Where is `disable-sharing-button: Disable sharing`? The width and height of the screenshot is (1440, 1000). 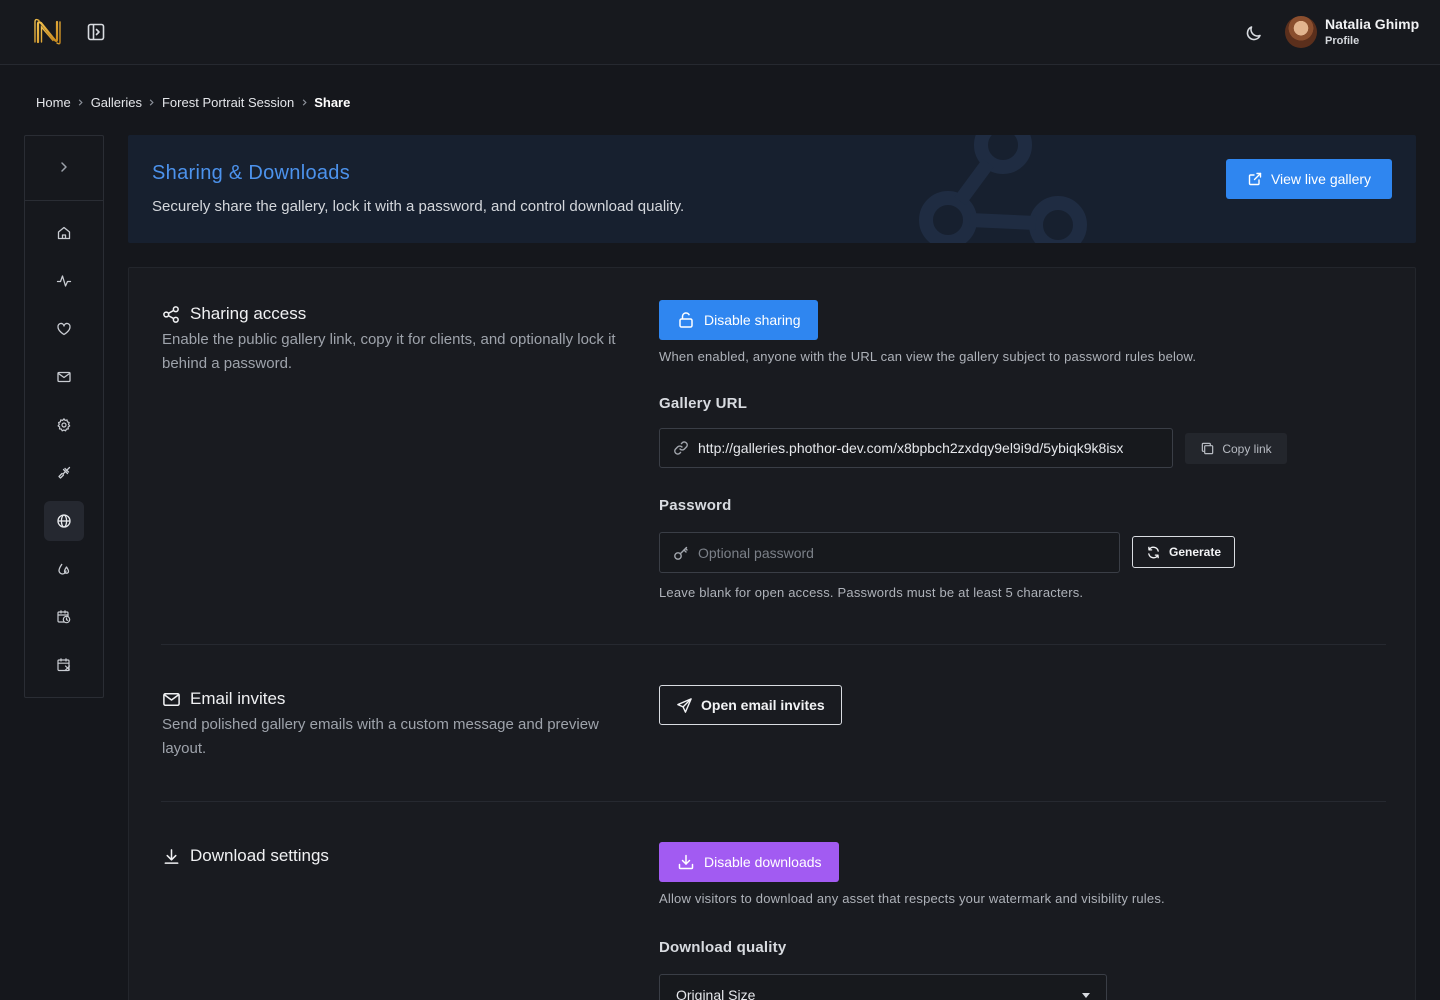
disable-sharing-button: Disable sharing is located at coordinates (738, 320).